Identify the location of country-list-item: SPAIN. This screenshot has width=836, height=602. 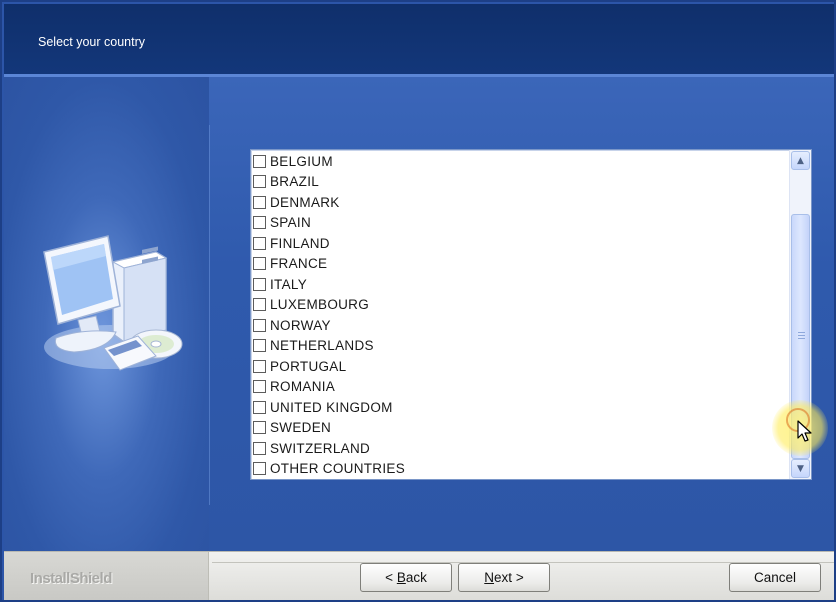
(519, 223).